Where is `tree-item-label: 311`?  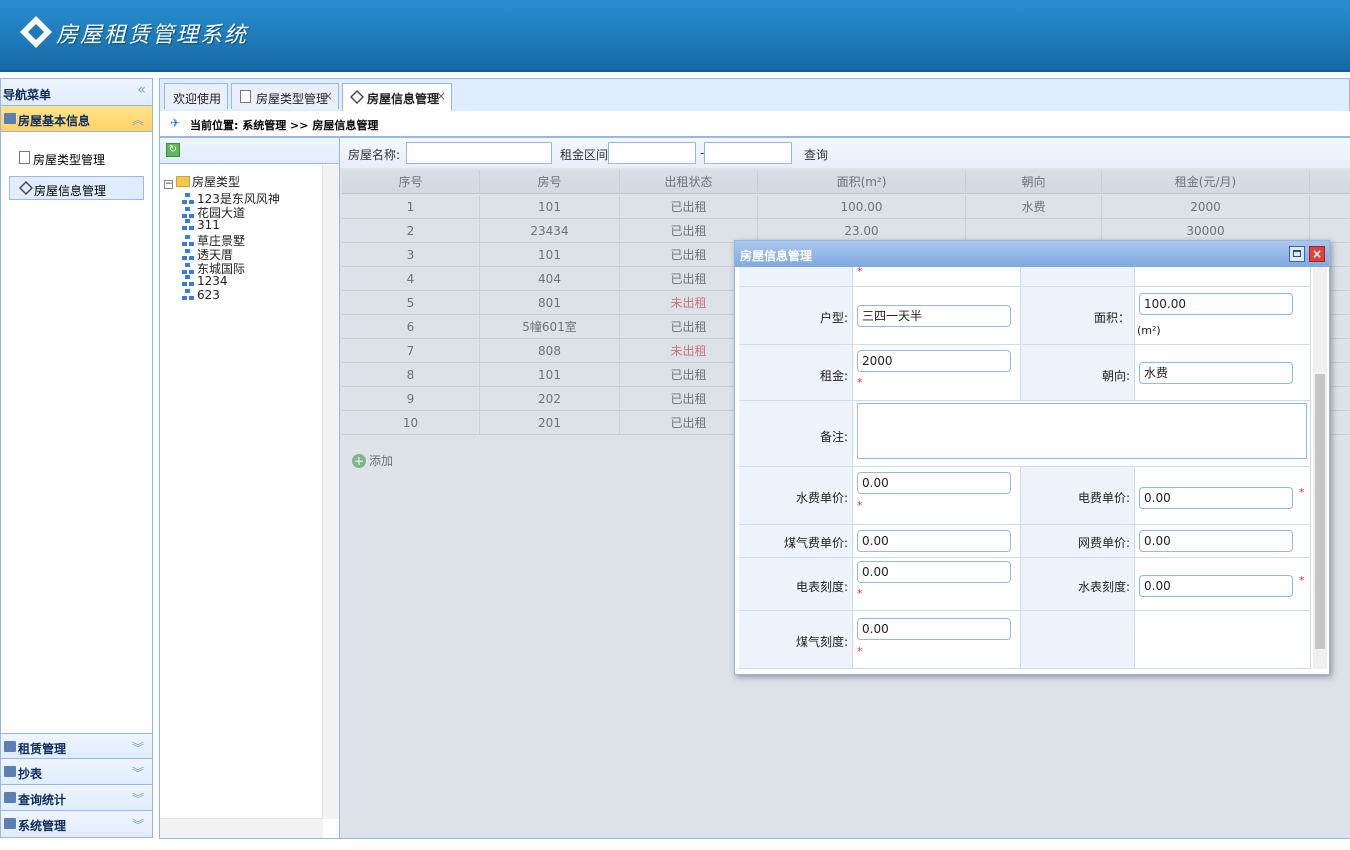 tree-item-label: 311 is located at coordinates (208, 225).